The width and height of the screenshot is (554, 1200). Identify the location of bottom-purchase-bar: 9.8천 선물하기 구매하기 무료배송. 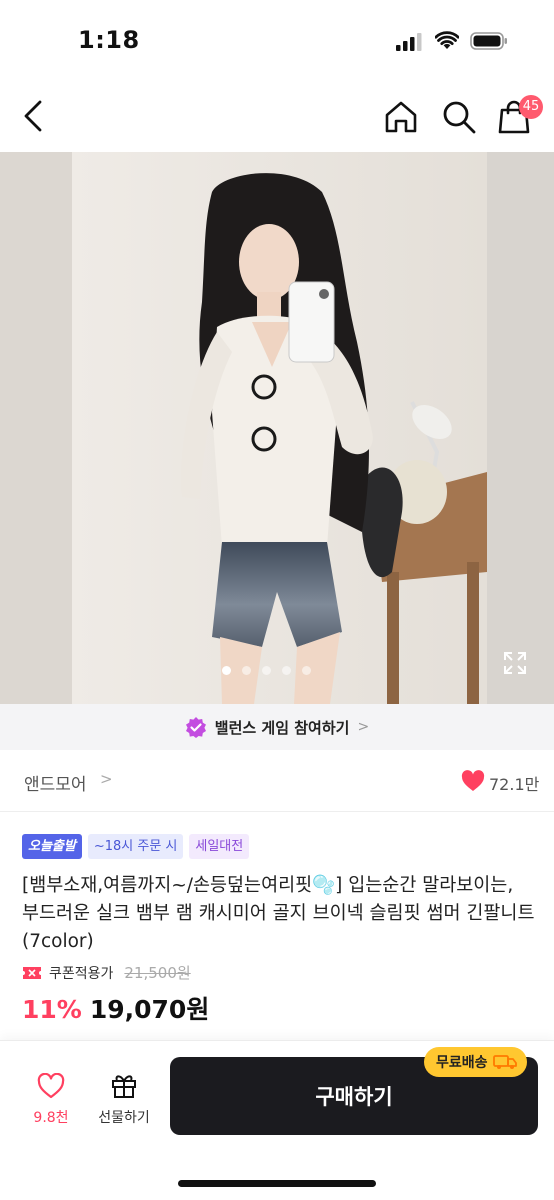
(277, 1120).